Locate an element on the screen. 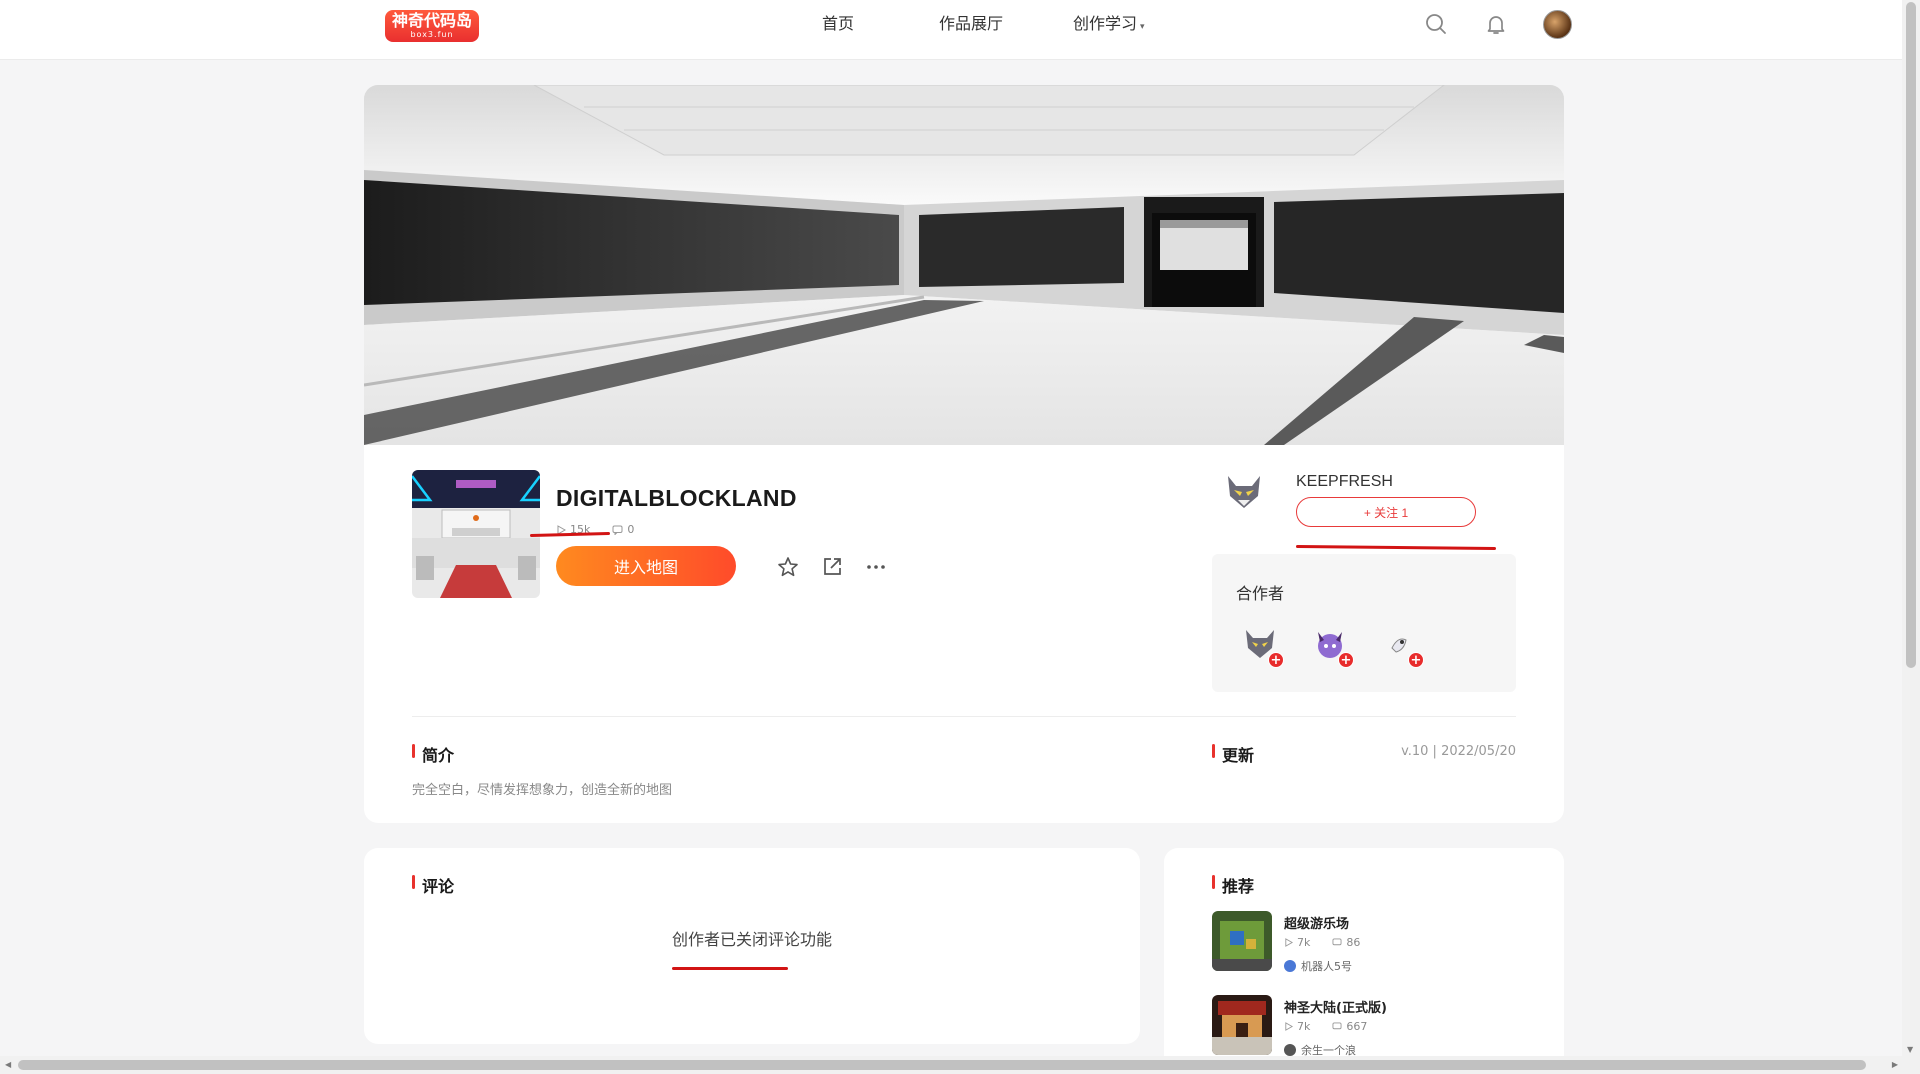  recommend-heading: 推荐 is located at coordinates (1233, 885).